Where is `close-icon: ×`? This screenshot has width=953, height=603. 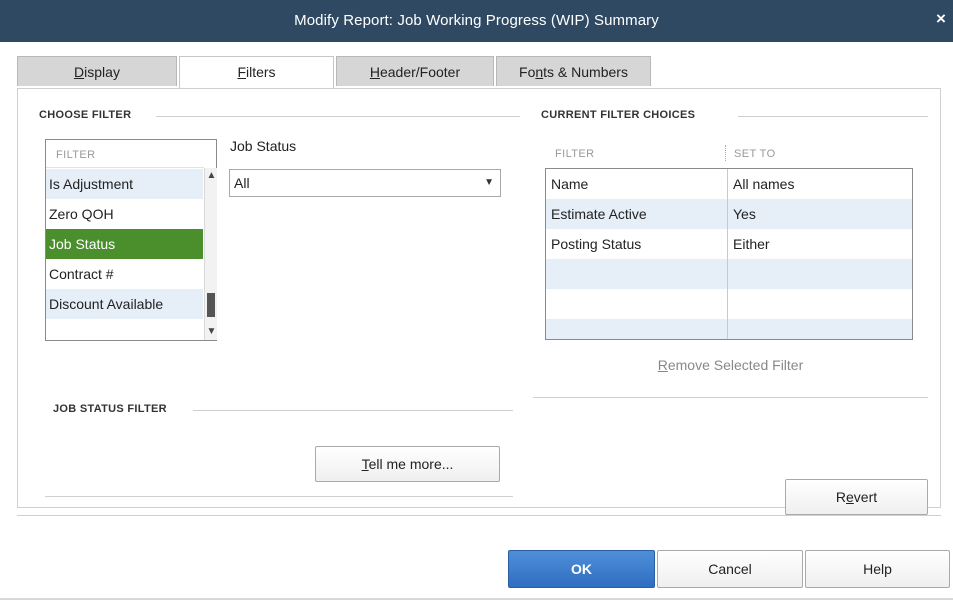
close-icon: × is located at coordinates (941, 19).